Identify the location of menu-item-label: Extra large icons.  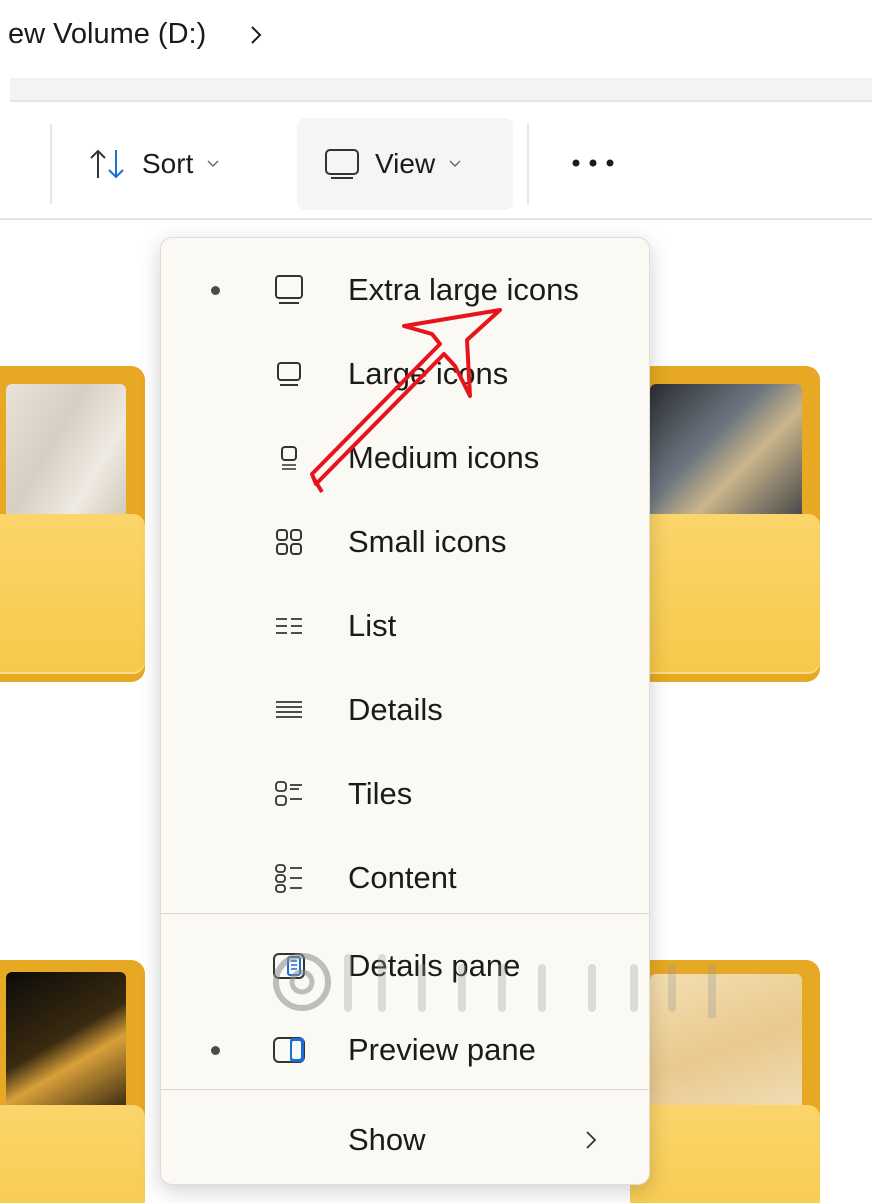
(463, 289).